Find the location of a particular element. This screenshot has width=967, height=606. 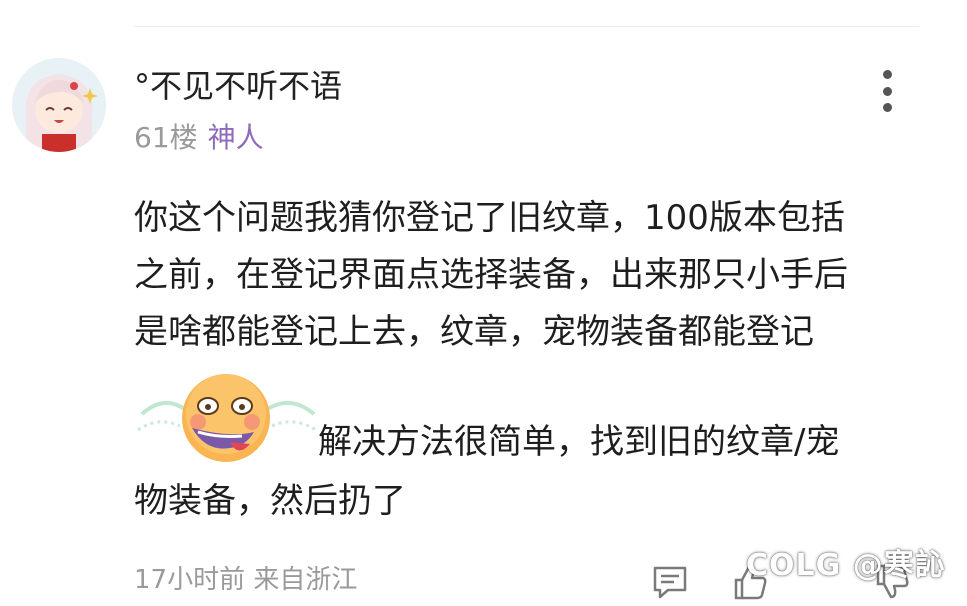

more-options-button is located at coordinates (887, 91).